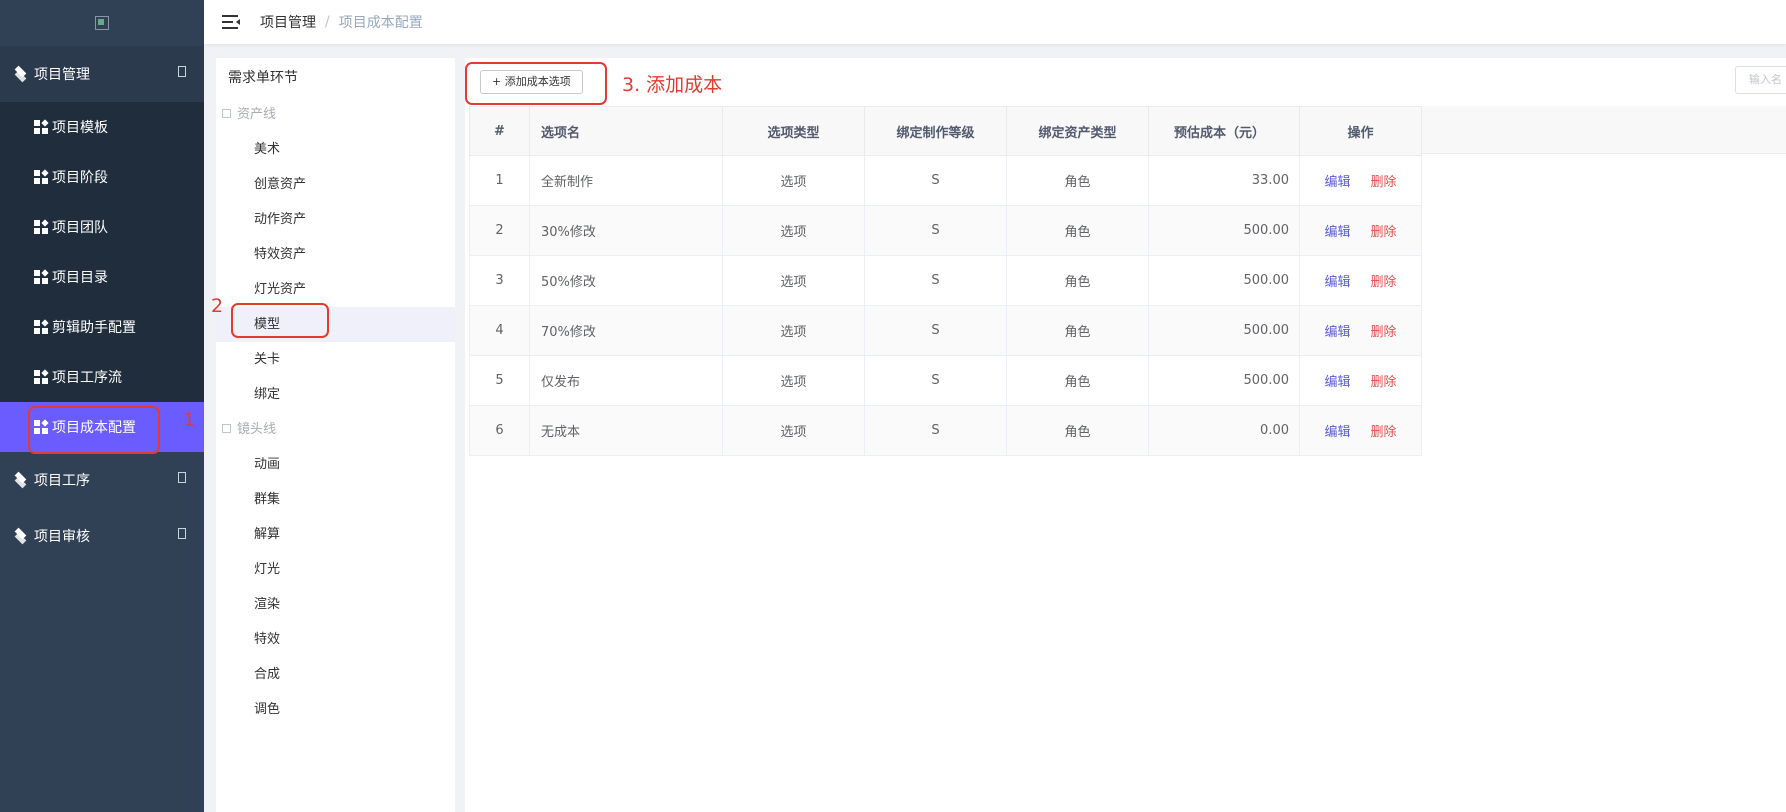 The image size is (1786, 812). Describe the element at coordinates (335, 289) in the screenshot. I see `tree-node: 灯光资产` at that location.